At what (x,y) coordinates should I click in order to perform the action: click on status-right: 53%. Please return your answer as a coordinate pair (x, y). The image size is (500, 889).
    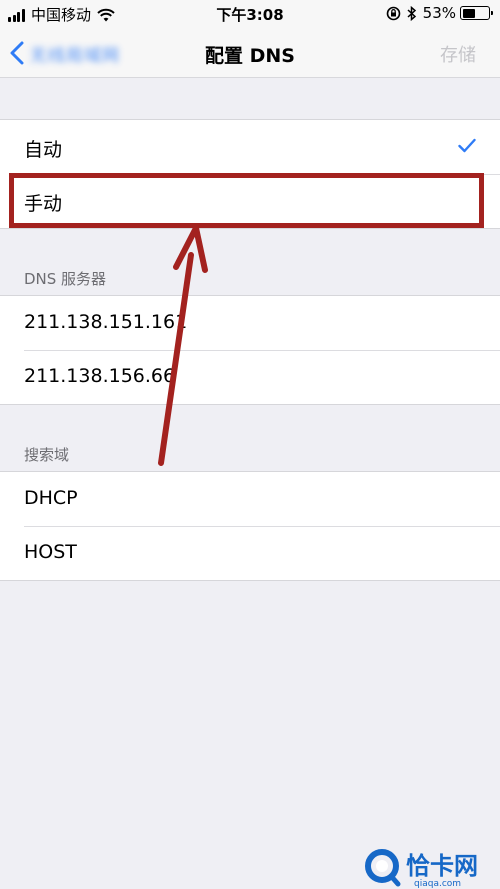
    Looking at the image, I should click on (439, 13).